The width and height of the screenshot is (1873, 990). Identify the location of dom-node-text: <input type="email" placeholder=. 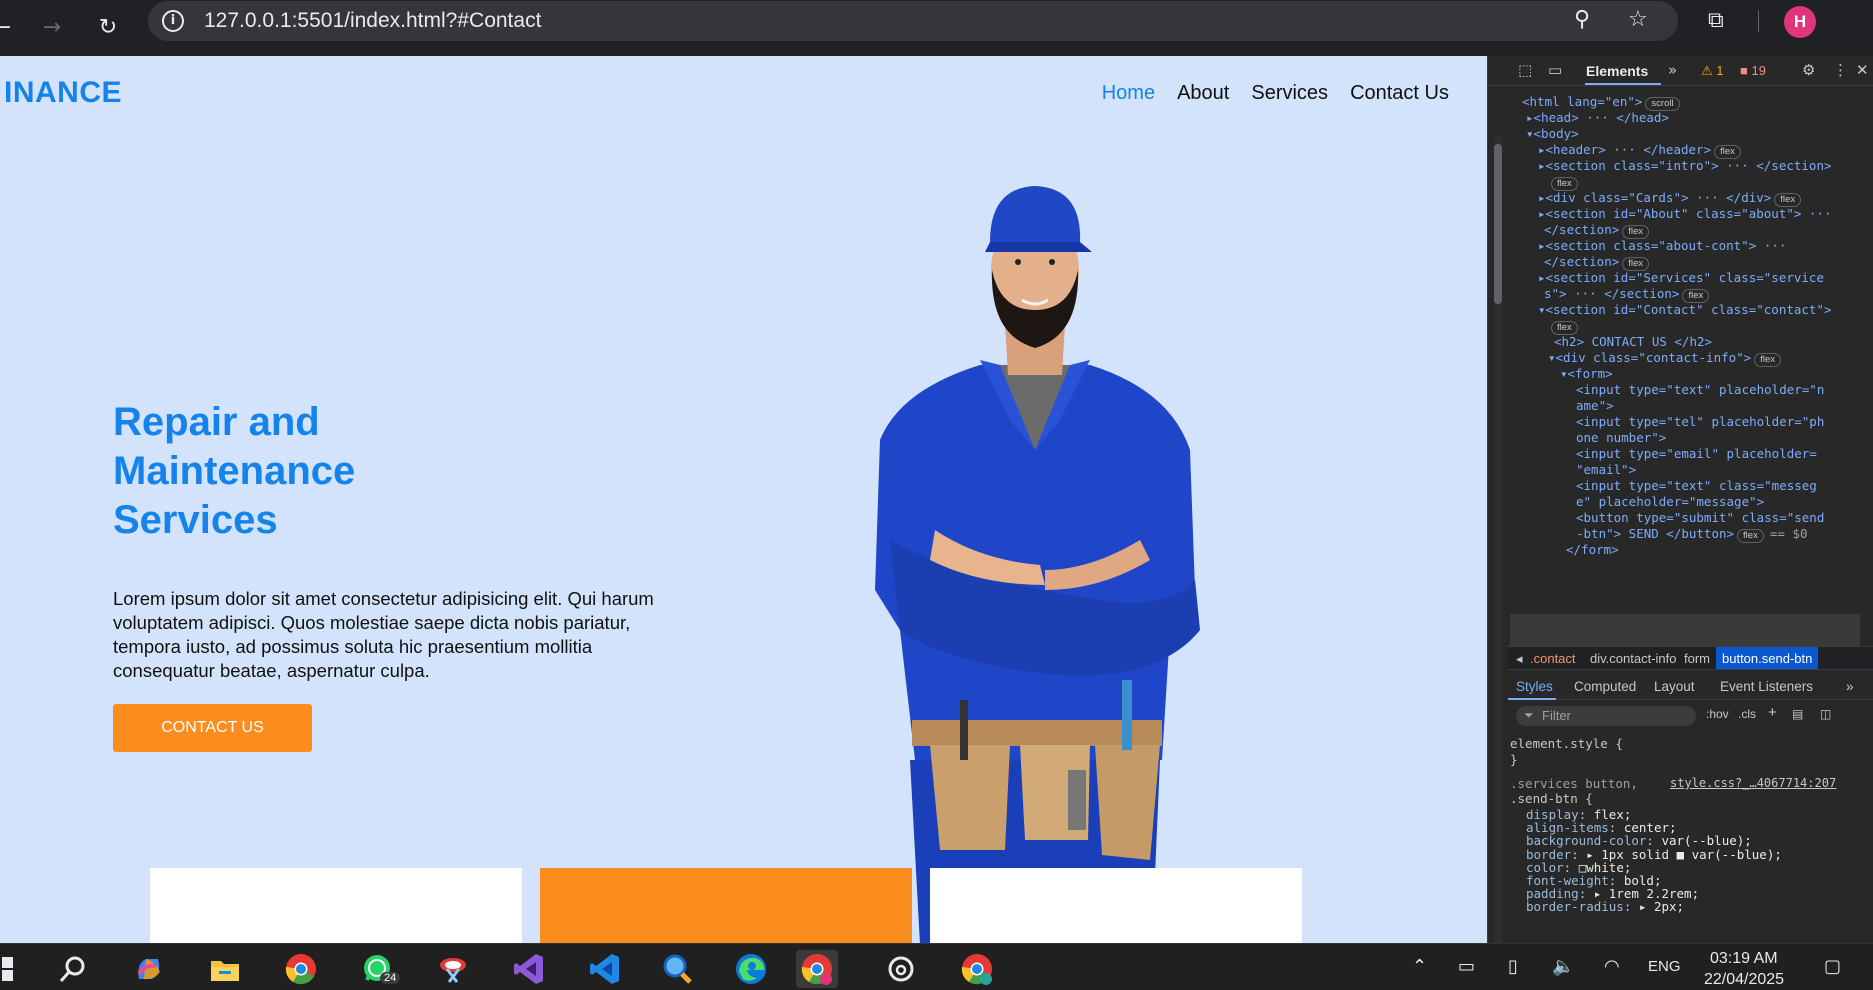
(1696, 453).